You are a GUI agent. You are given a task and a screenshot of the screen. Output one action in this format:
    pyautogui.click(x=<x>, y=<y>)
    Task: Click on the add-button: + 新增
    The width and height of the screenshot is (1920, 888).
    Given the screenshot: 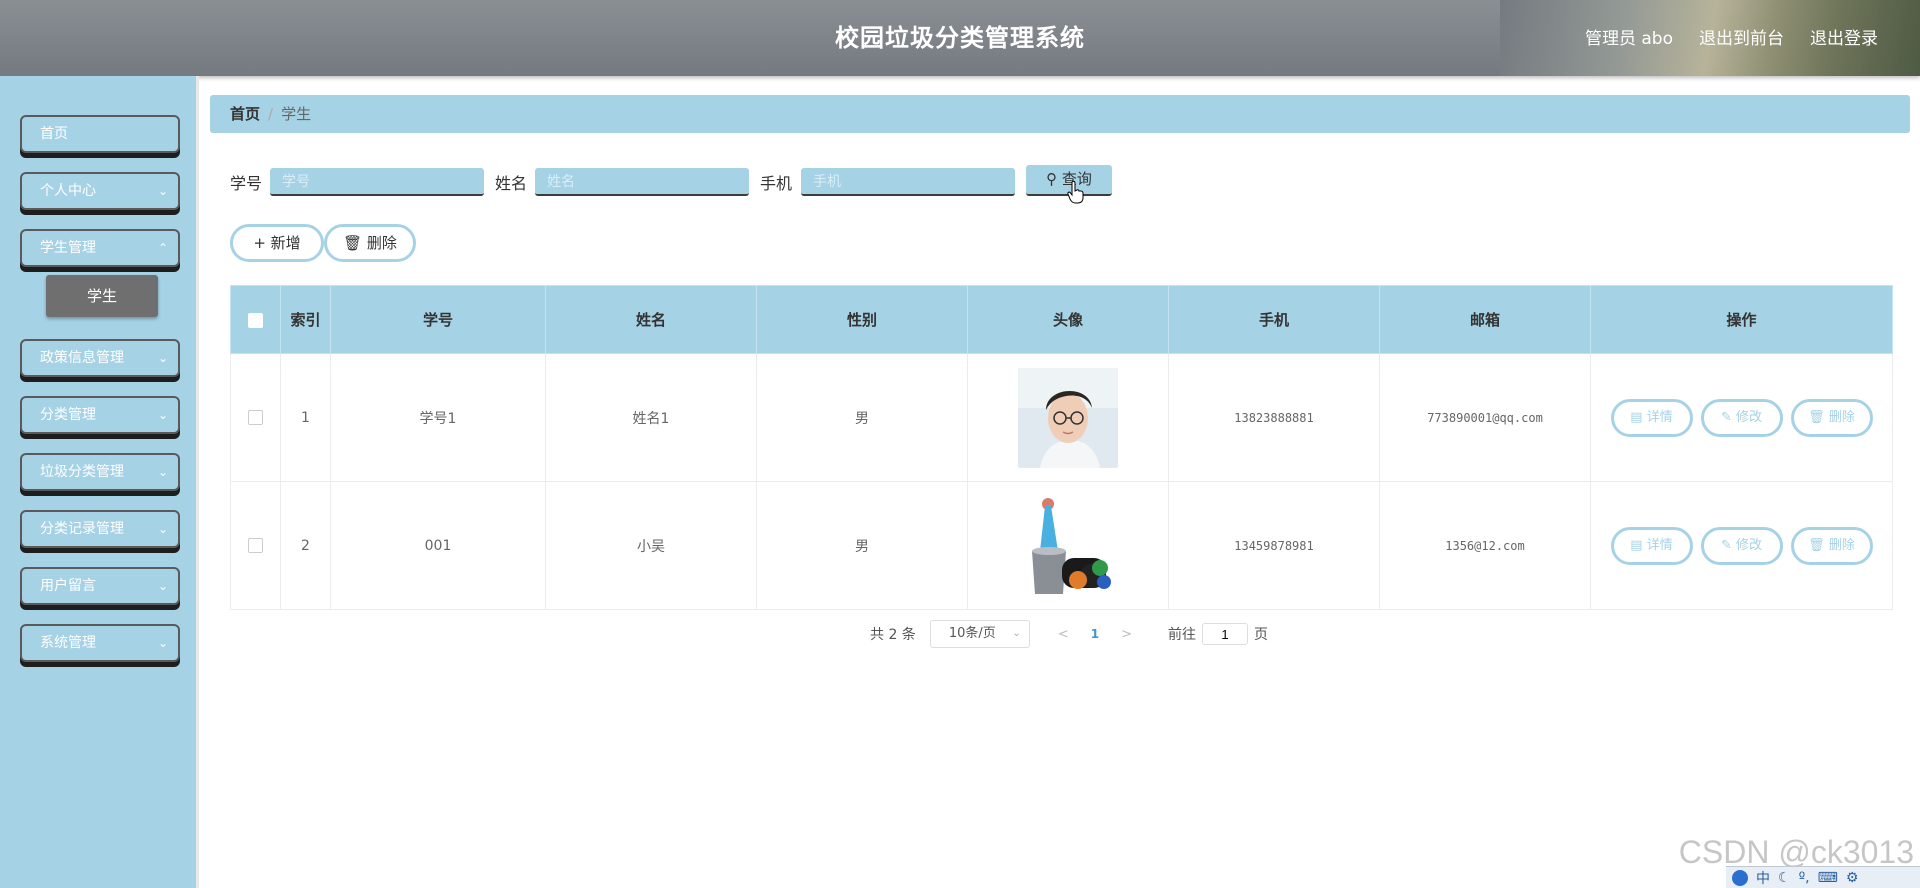 What is the action you would take?
    pyautogui.click(x=277, y=243)
    